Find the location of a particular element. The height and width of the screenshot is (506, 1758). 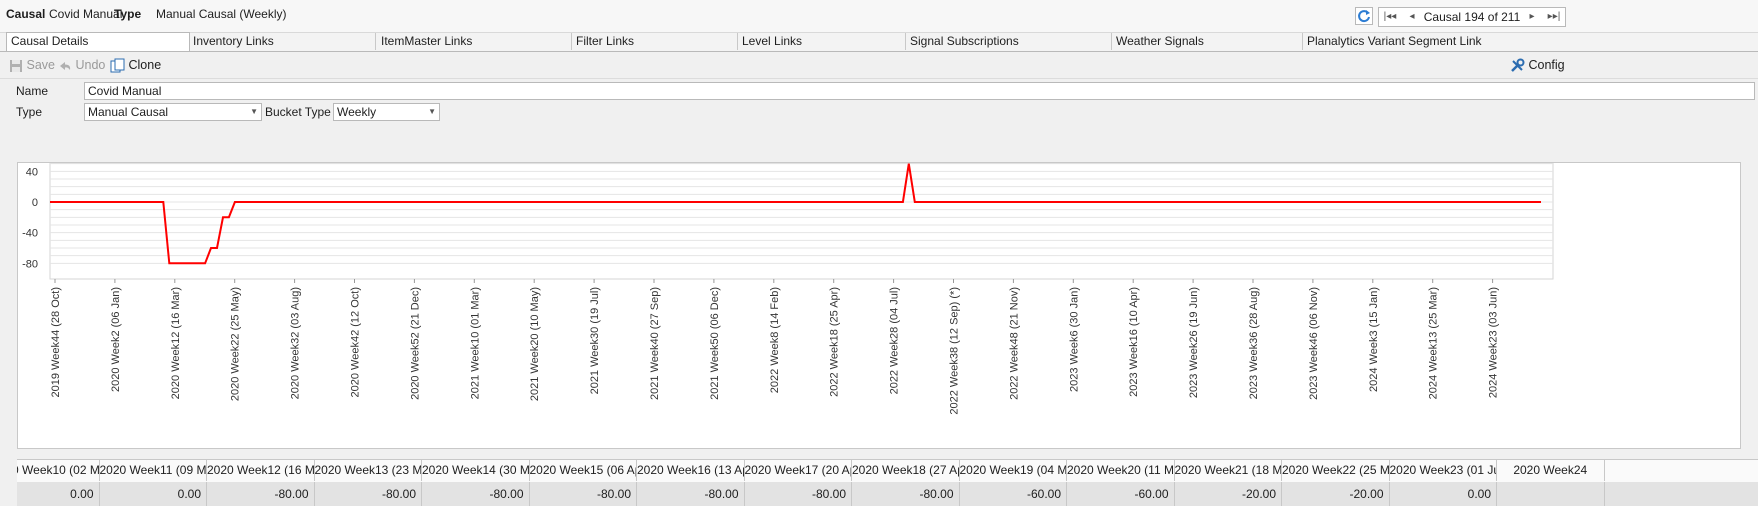

name-field: Covid Manual is located at coordinates (919, 91).